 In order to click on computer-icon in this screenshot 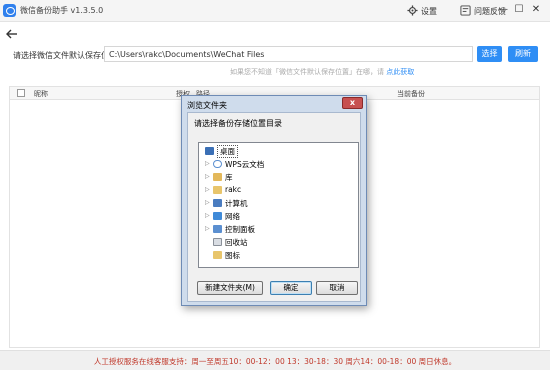, I will do `click(217, 203)`.